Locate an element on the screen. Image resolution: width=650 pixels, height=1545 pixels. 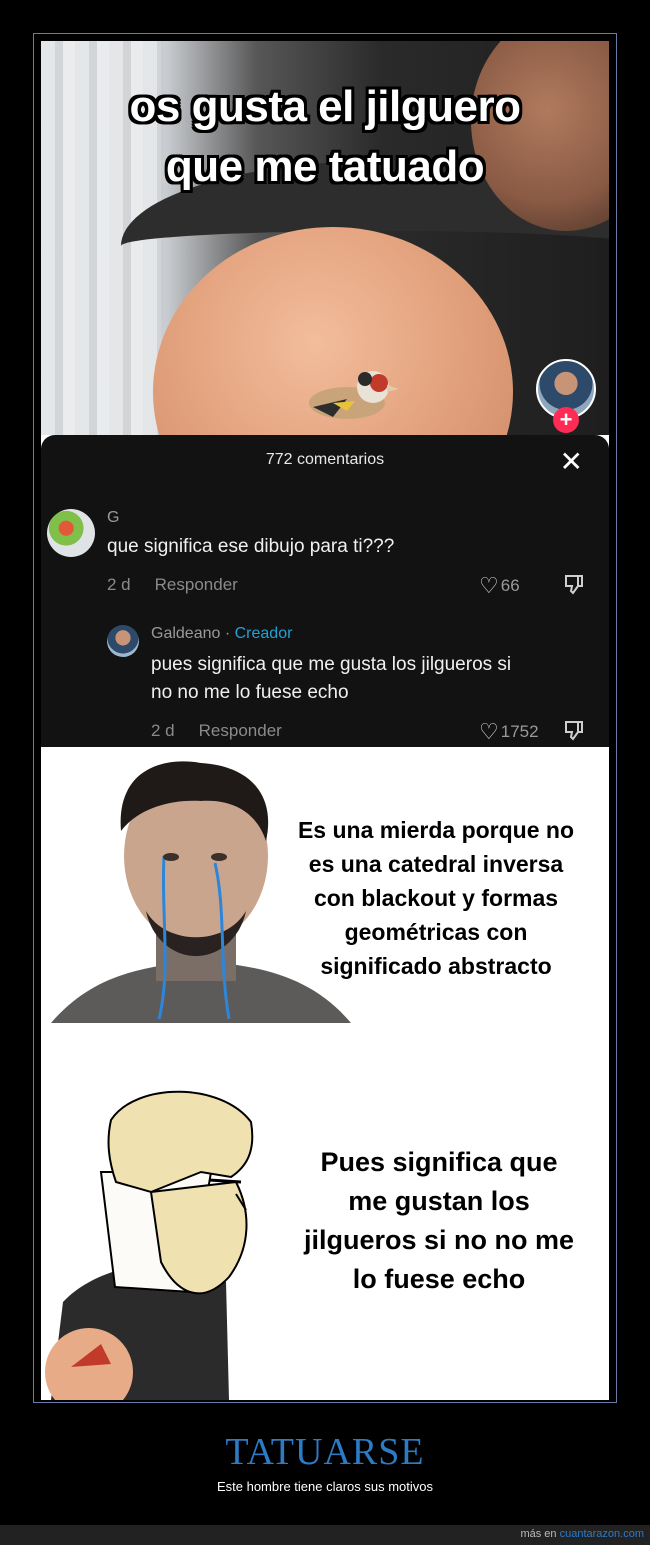
meme-top-line: Es una mierda porque no is located at coordinates (436, 830).